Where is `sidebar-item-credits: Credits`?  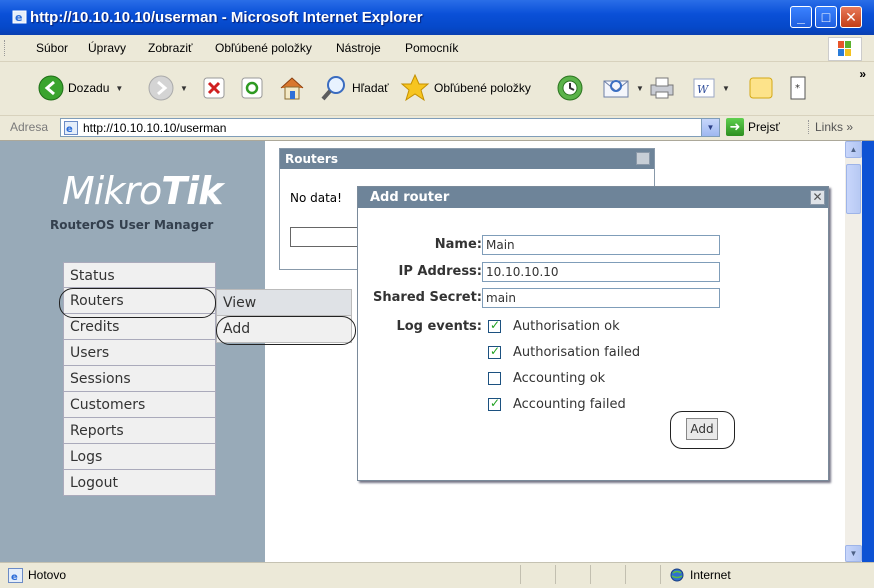 sidebar-item-credits: Credits is located at coordinates (139, 327).